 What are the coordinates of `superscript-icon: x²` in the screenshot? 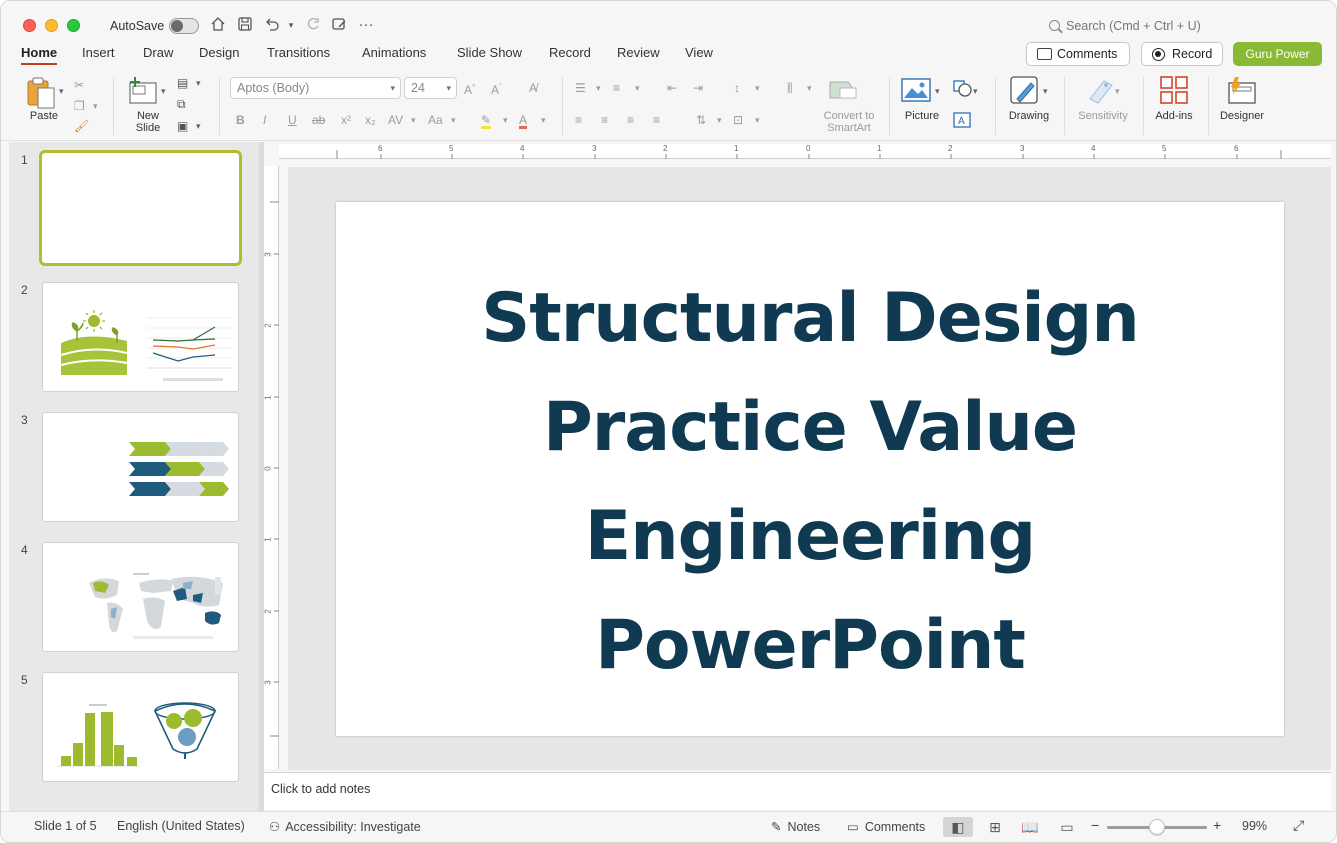 It's located at (346, 120).